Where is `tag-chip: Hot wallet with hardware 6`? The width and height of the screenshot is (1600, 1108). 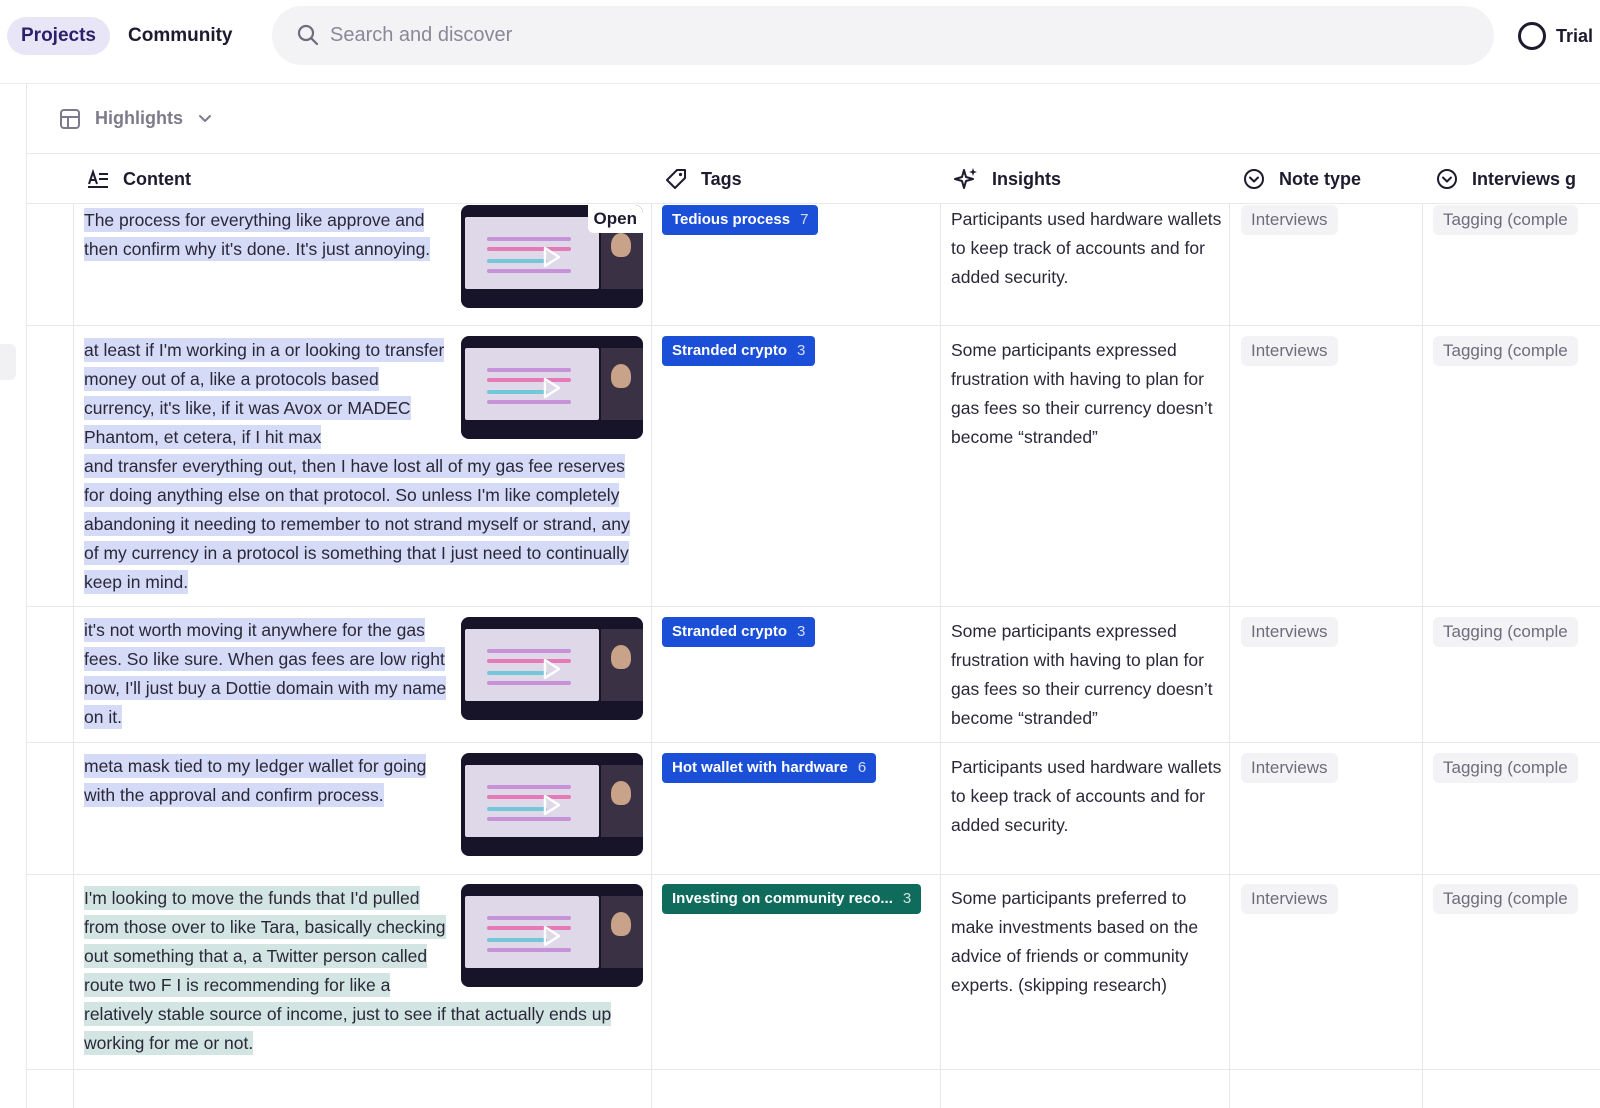 tag-chip: Hot wallet with hardware 6 is located at coordinates (769, 768).